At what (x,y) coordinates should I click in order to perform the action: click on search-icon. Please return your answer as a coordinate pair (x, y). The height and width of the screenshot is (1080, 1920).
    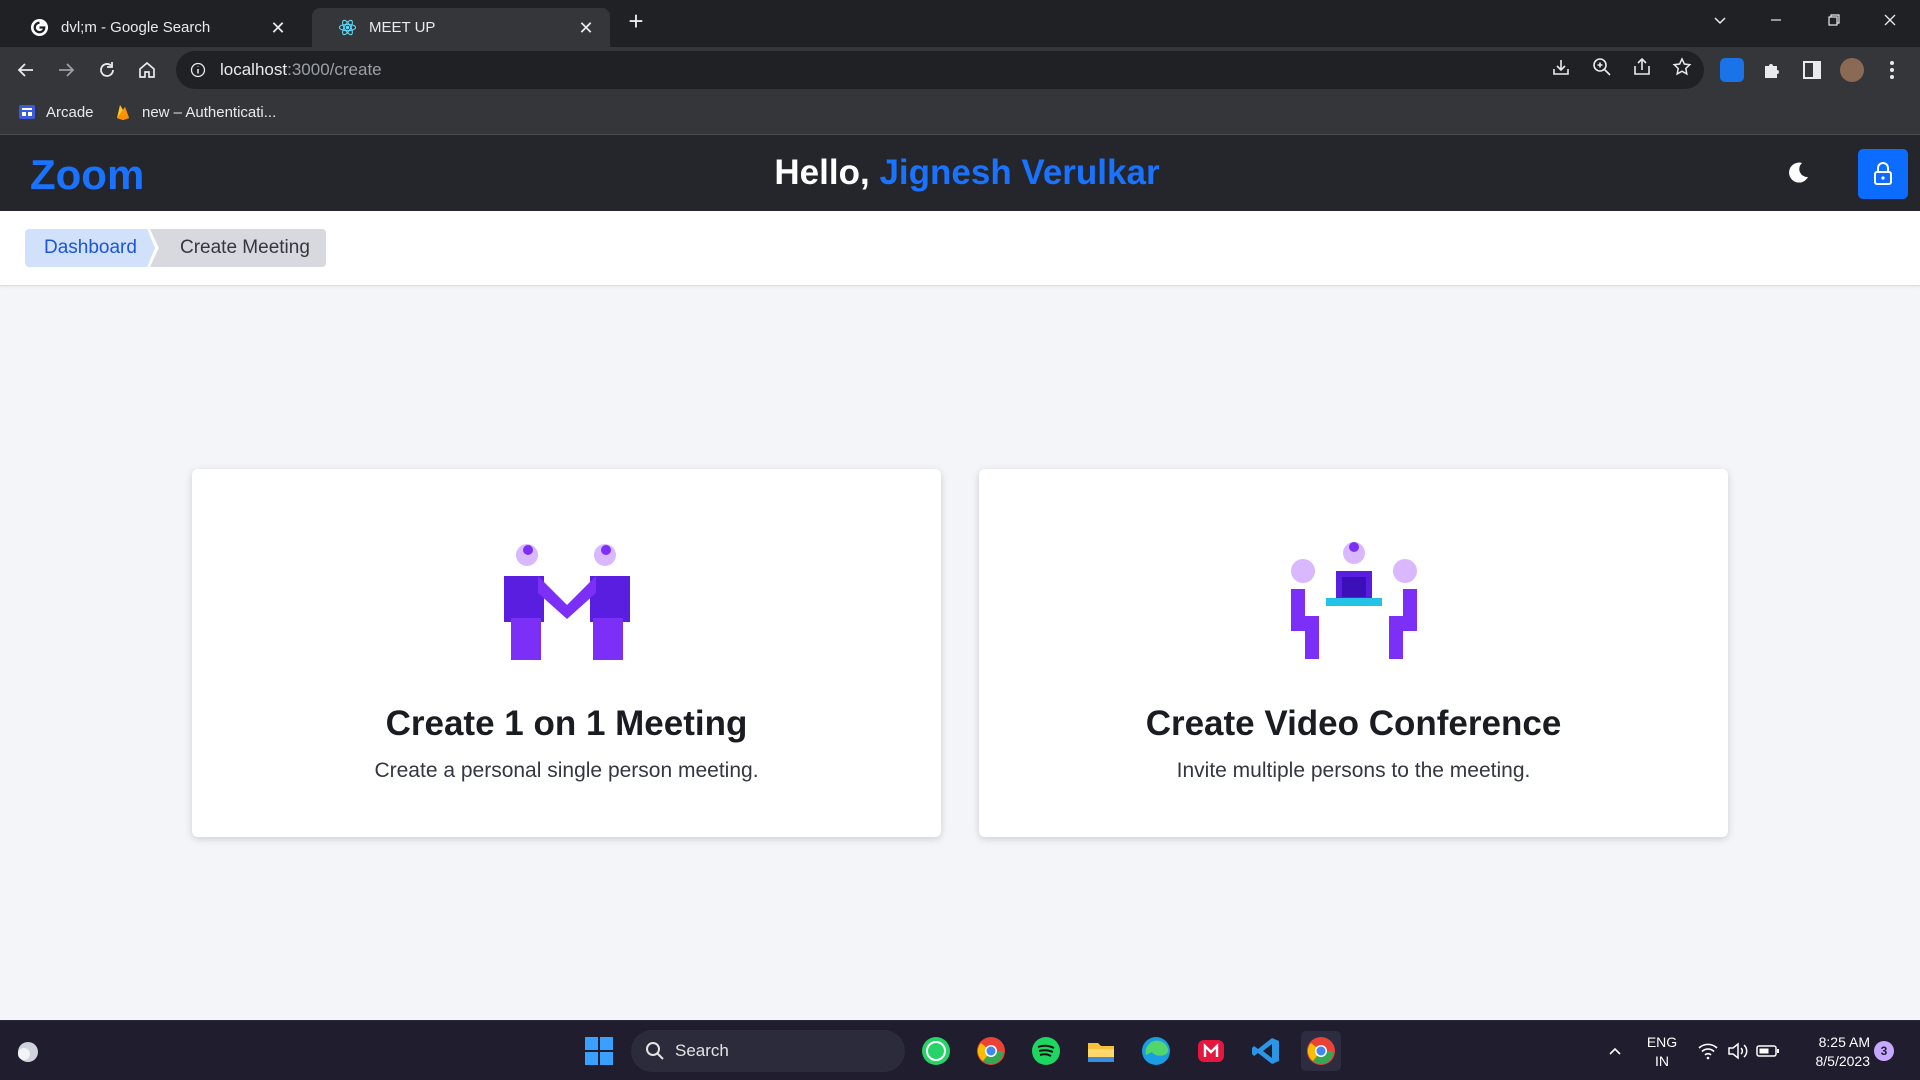
    Looking at the image, I should click on (655, 1051).